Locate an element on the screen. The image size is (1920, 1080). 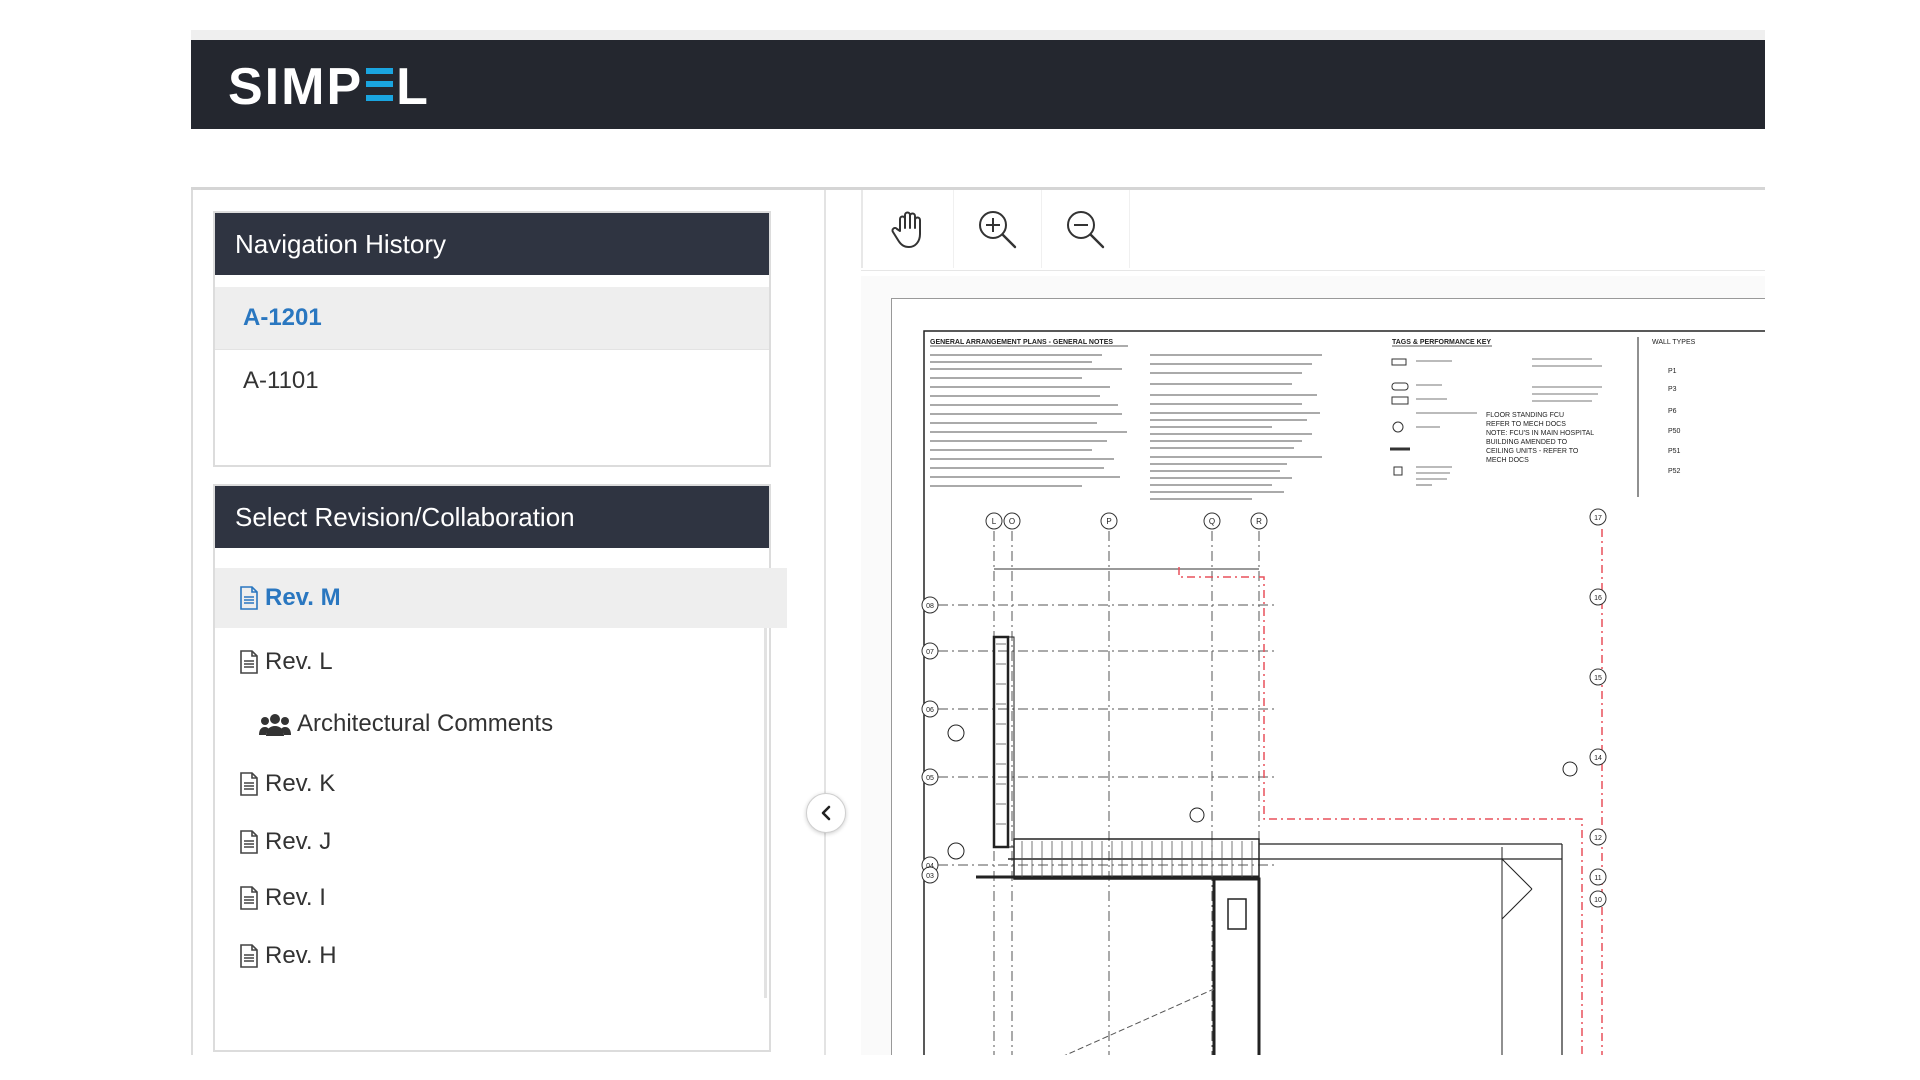
revision-item-rev-i: Rev. I is located at coordinates (501, 898).